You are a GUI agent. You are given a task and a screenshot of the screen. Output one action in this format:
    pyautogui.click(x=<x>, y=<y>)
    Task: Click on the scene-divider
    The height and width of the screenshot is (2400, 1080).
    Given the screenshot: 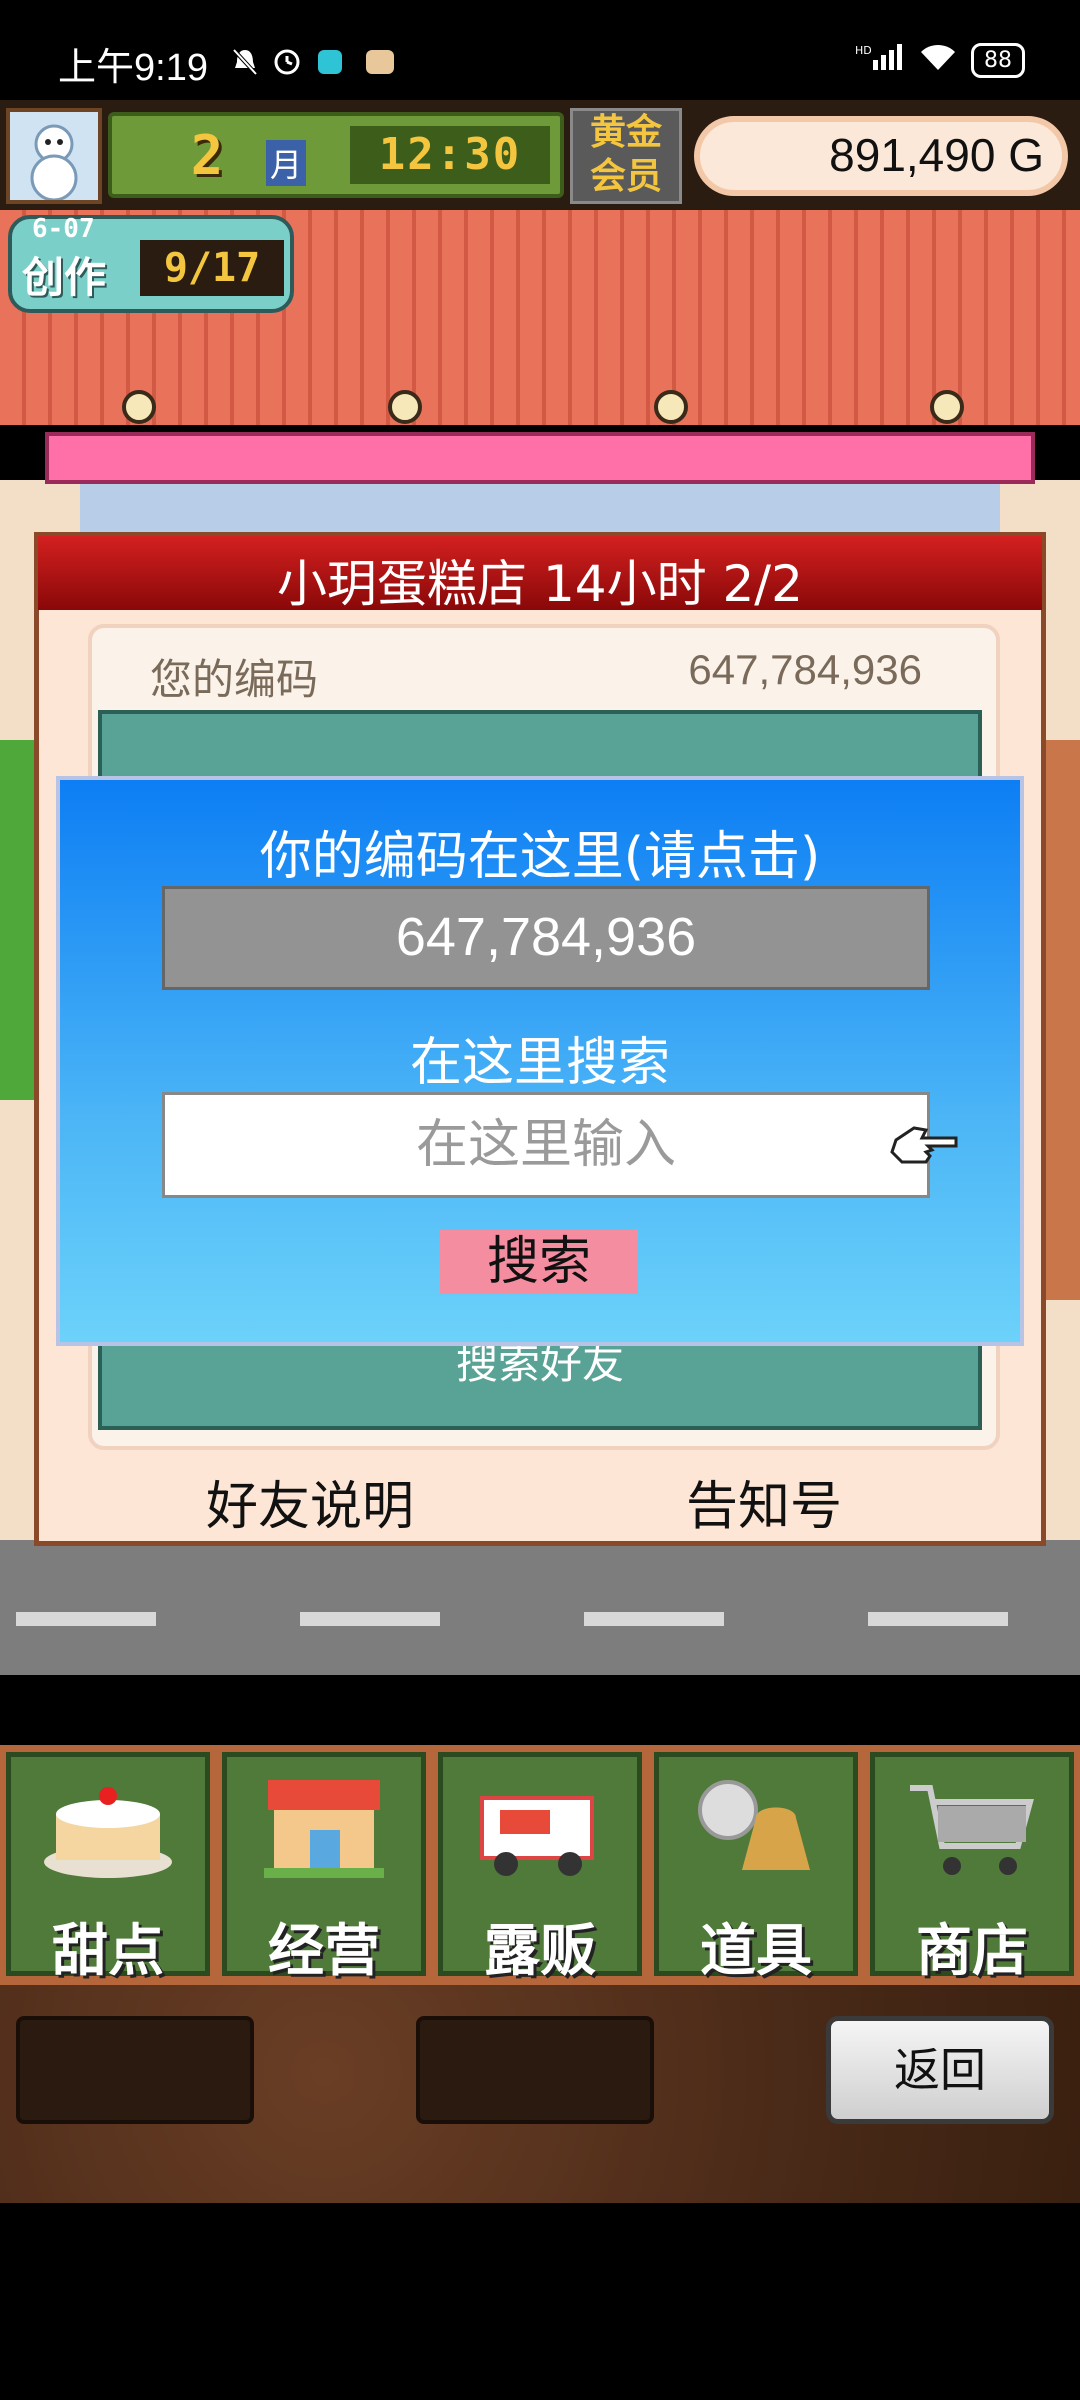 What is the action you would take?
    pyautogui.click(x=540, y=1710)
    